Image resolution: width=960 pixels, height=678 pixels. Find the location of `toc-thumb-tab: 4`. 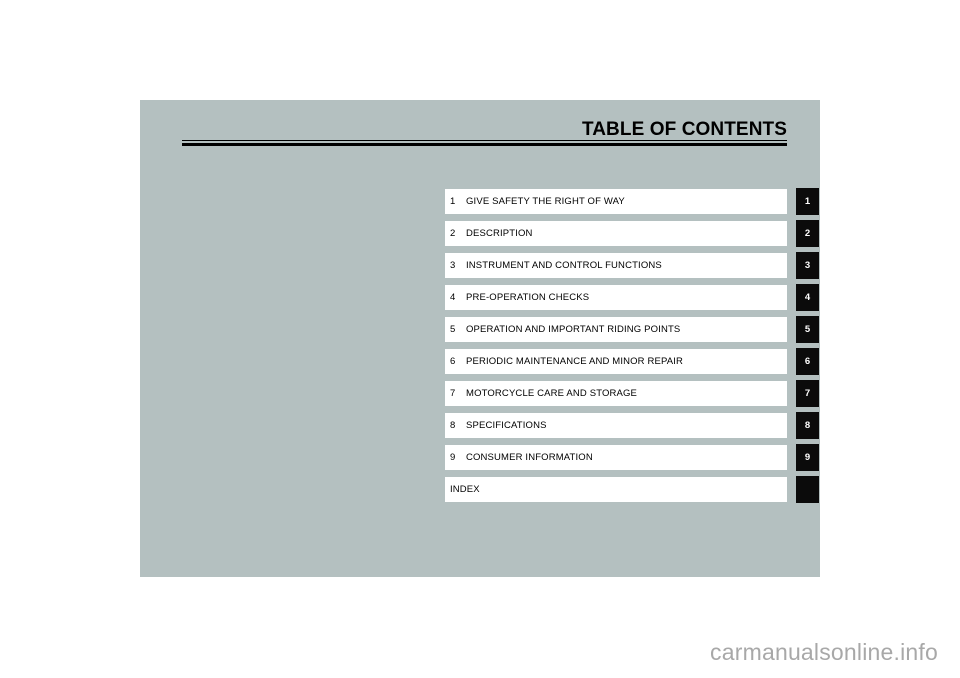

toc-thumb-tab: 4 is located at coordinates (807, 297).